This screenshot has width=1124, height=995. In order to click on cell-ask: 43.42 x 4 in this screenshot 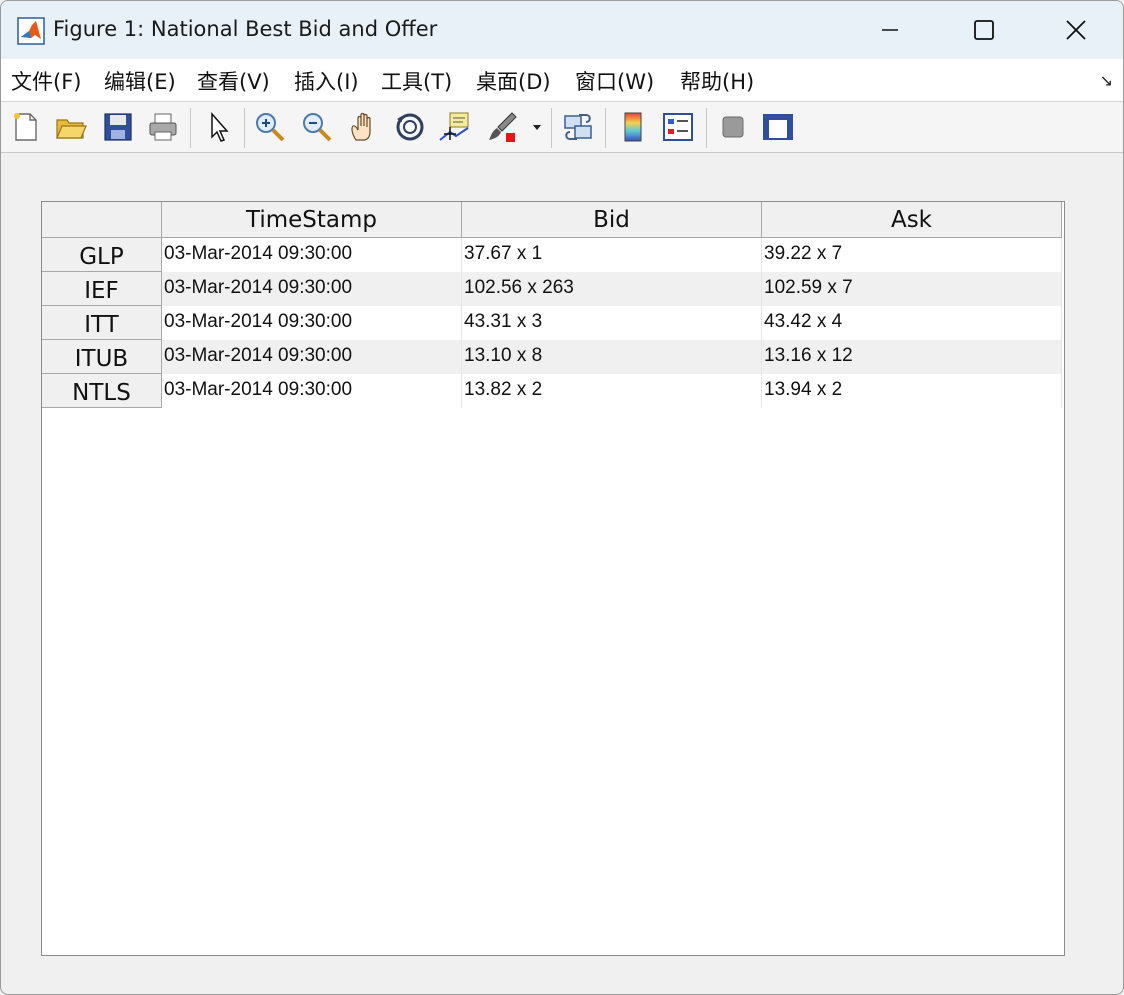, I will do `click(912, 323)`.